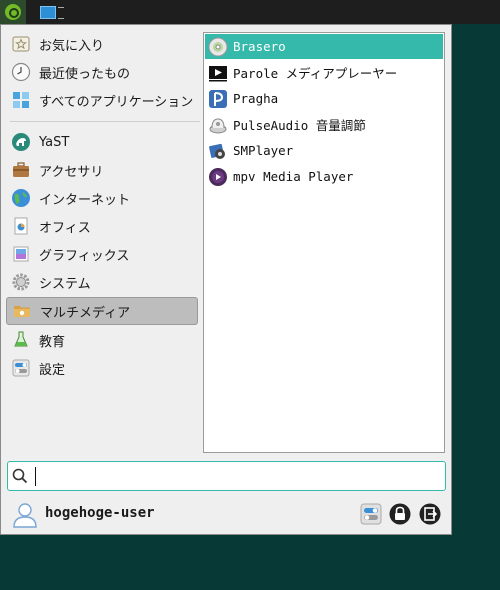 This screenshot has width=500, height=590. I want to click on category-label: YaST, so click(54, 142).